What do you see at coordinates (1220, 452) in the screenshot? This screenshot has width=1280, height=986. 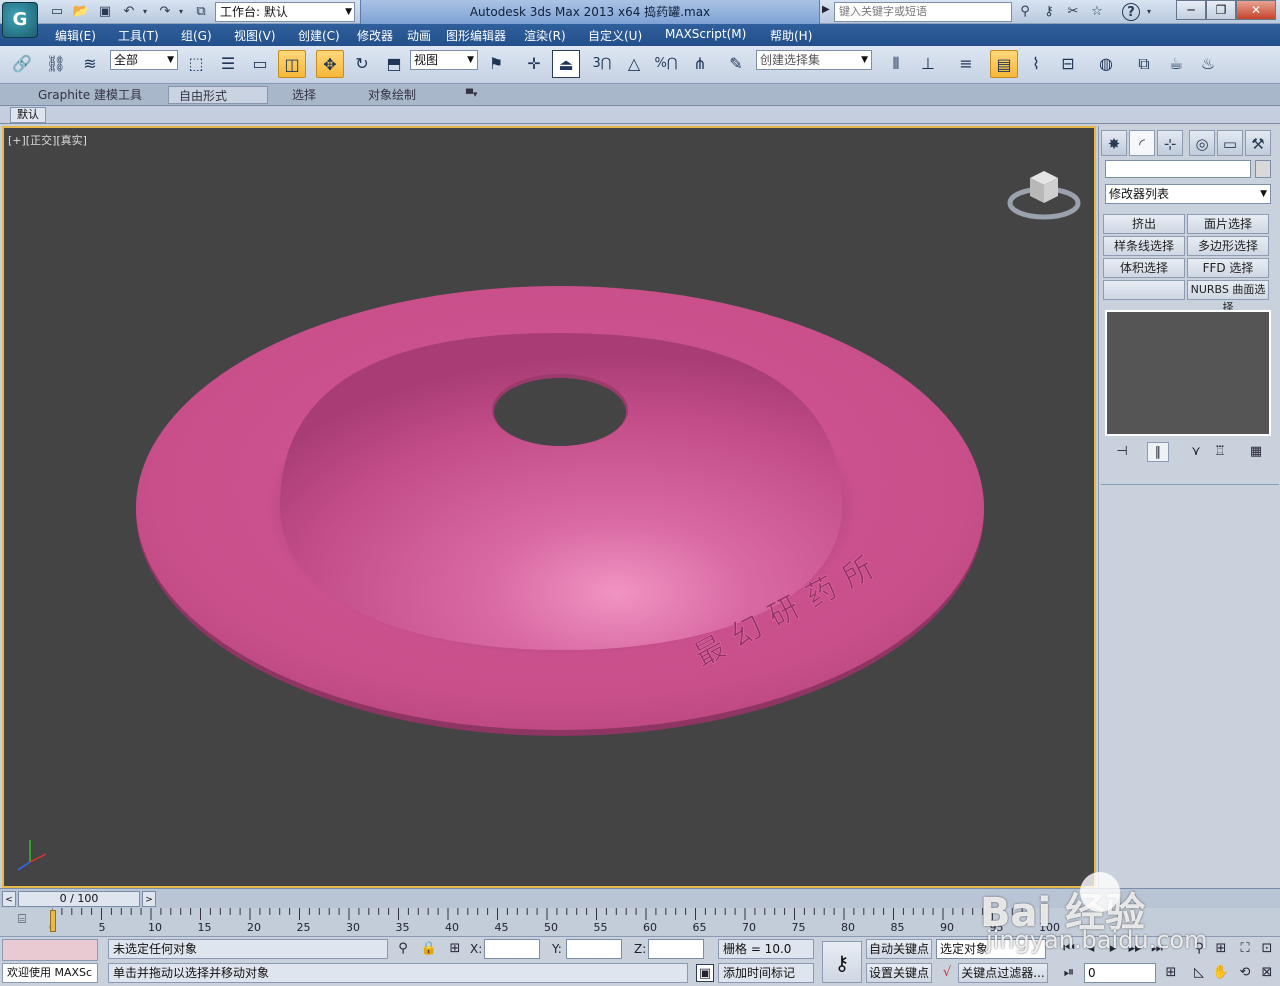 I see `remove-modifier-icon: ♖` at bounding box center [1220, 452].